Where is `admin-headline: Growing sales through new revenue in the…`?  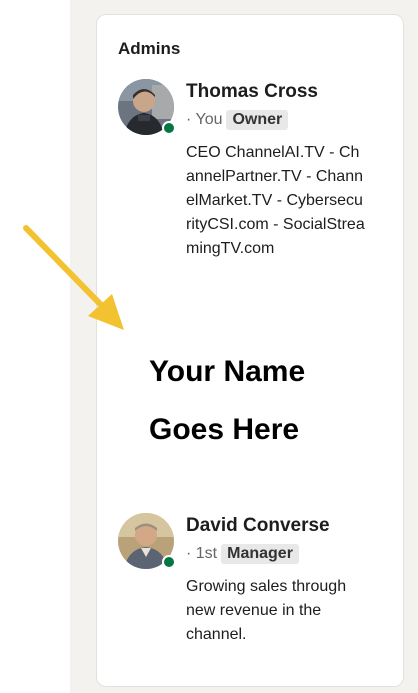 admin-headline: Growing sales through new revenue in the… is located at coordinates (266, 610).